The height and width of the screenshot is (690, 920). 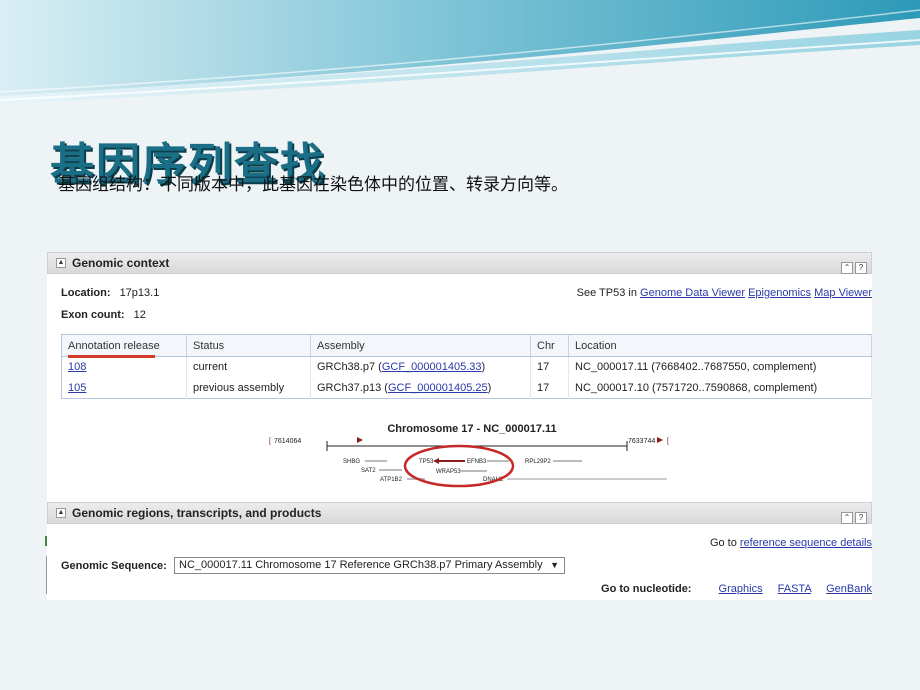 I want to click on gene-wrap53: WRAP53, so click(x=448, y=472).